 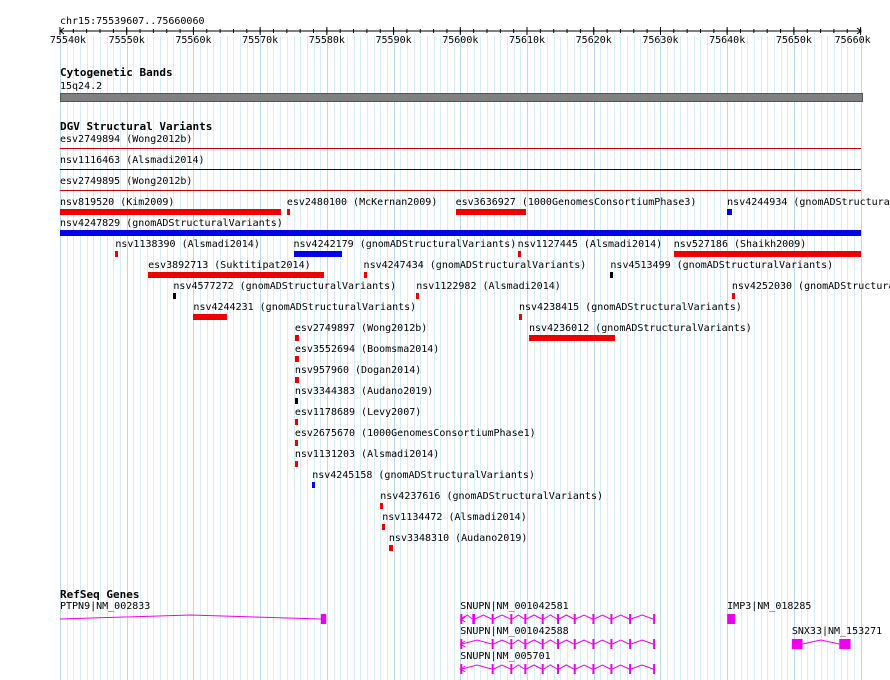 What do you see at coordinates (284, 286) in the screenshot?
I see `dgv-feature-label: nsv4577272 (gnomADStructuralVariants)` at bounding box center [284, 286].